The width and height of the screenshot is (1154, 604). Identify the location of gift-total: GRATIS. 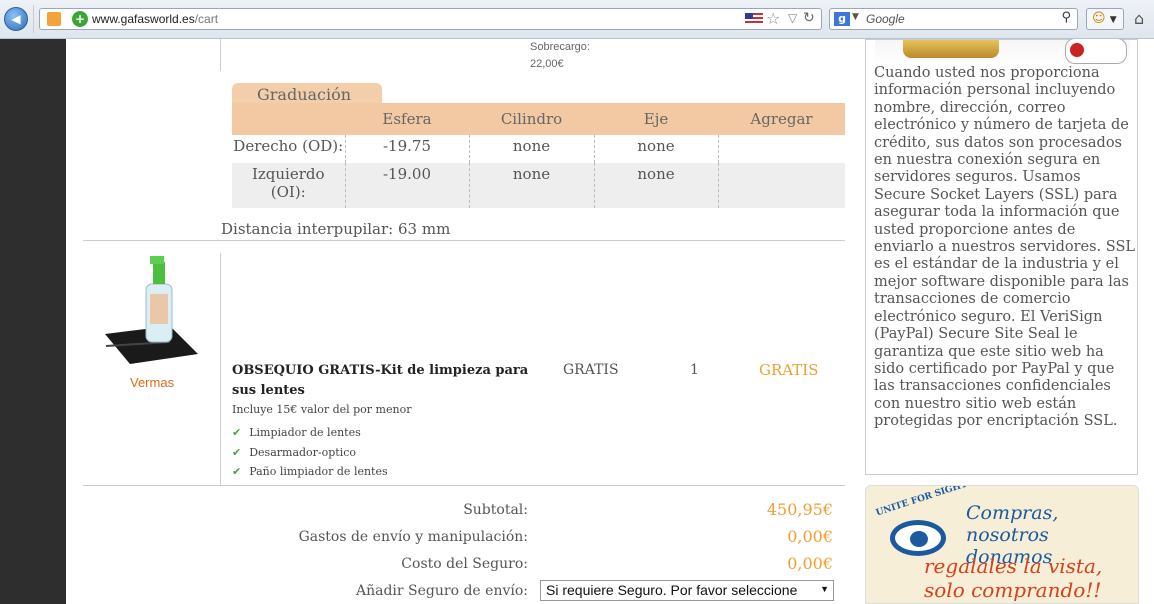
(789, 370).